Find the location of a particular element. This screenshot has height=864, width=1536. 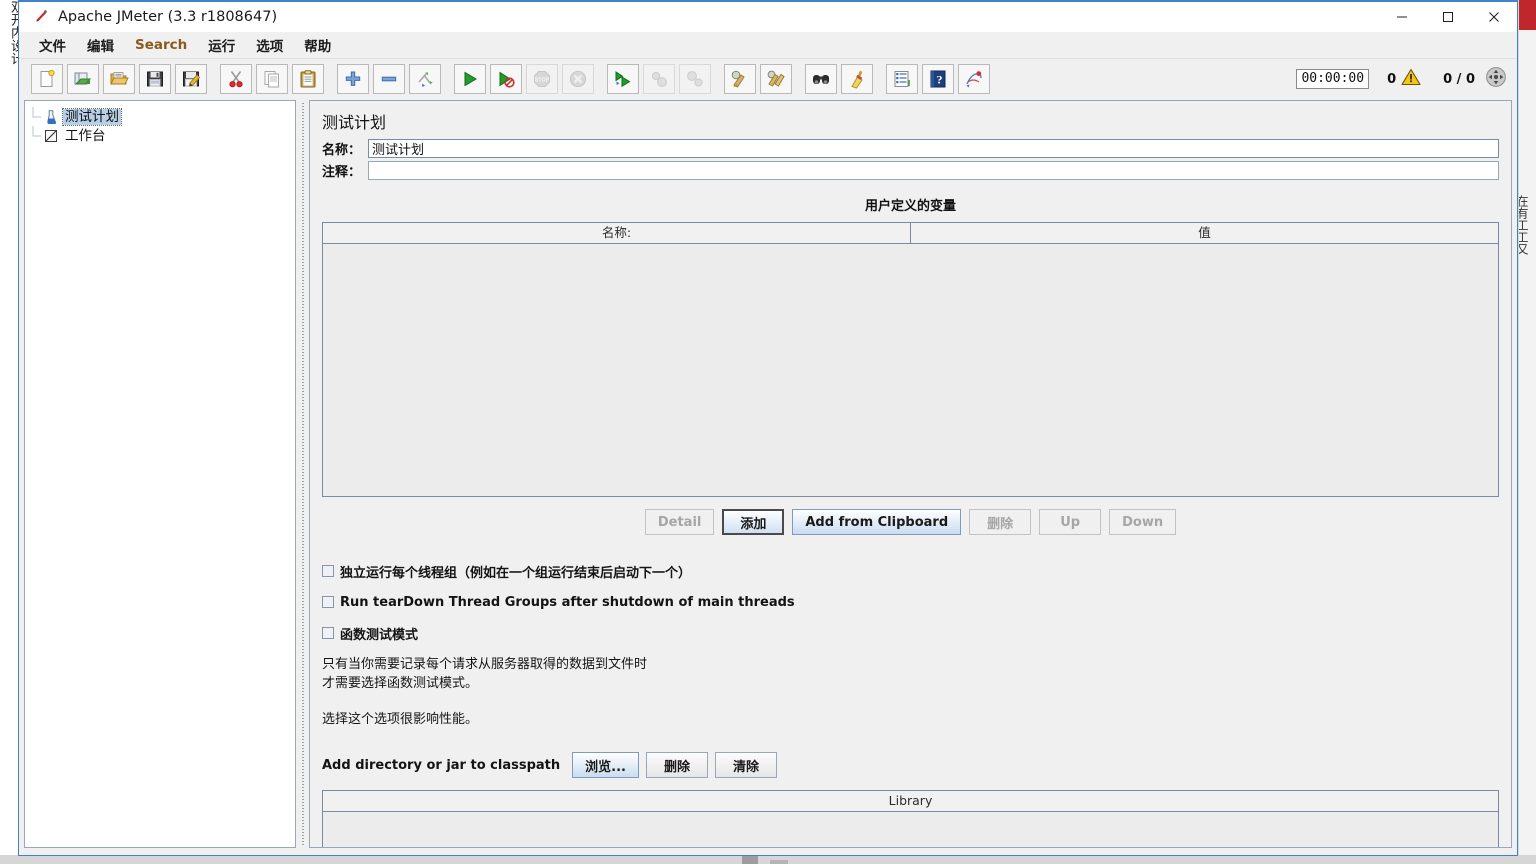

up-button: Up is located at coordinates (1070, 522).